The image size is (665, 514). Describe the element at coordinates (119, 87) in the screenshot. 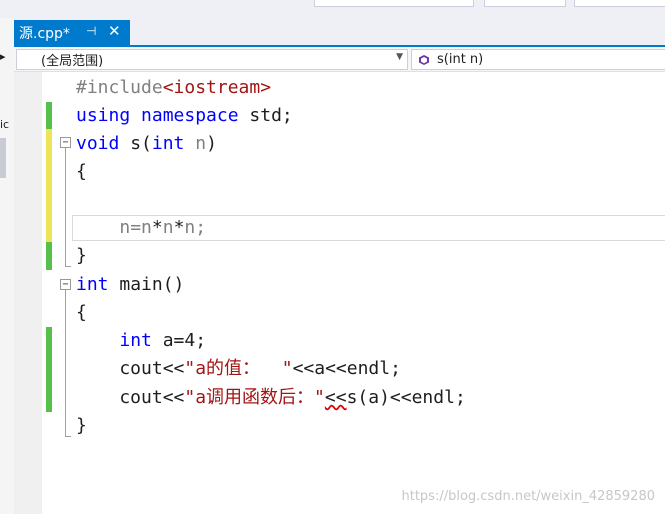

I see `preprocessor-directive: #include` at that location.